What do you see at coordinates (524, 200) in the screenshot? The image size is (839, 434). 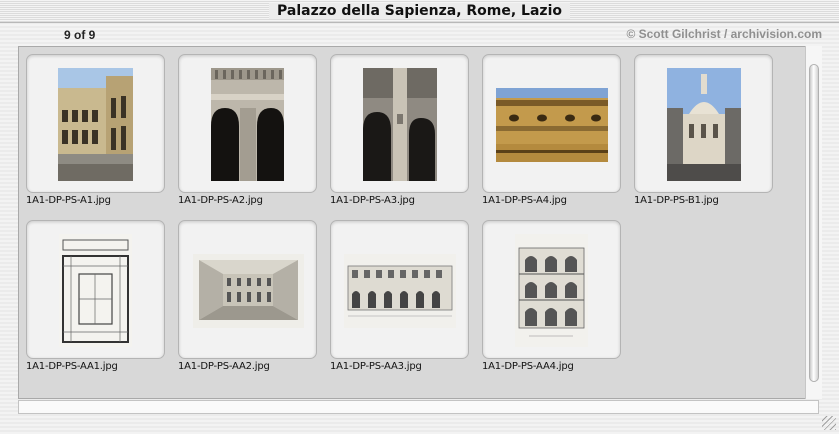 I see `thumbnail-filename: 1A1-DP-PS-A4.jpg` at bounding box center [524, 200].